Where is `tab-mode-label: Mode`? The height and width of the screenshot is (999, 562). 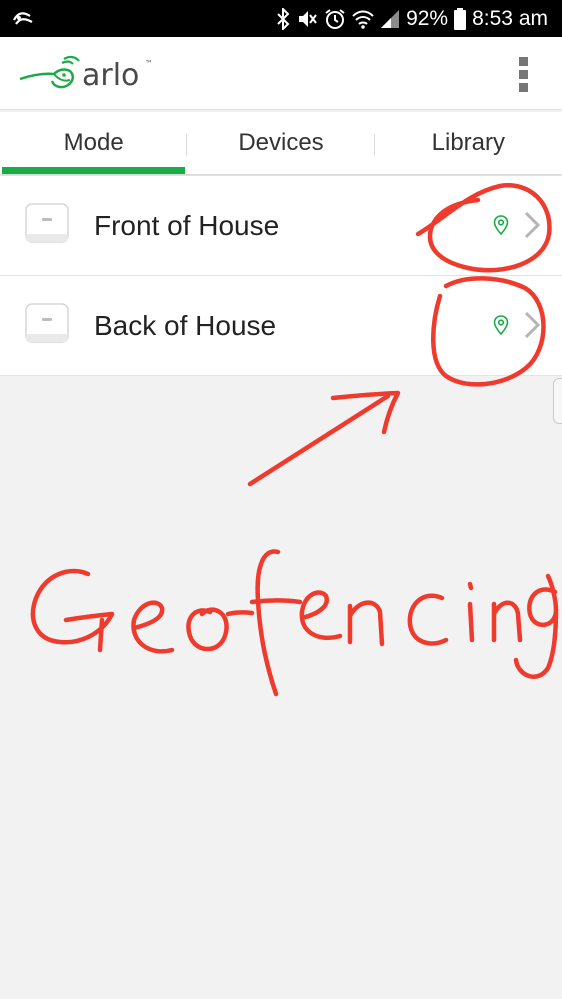 tab-mode-label: Mode is located at coordinates (93, 142).